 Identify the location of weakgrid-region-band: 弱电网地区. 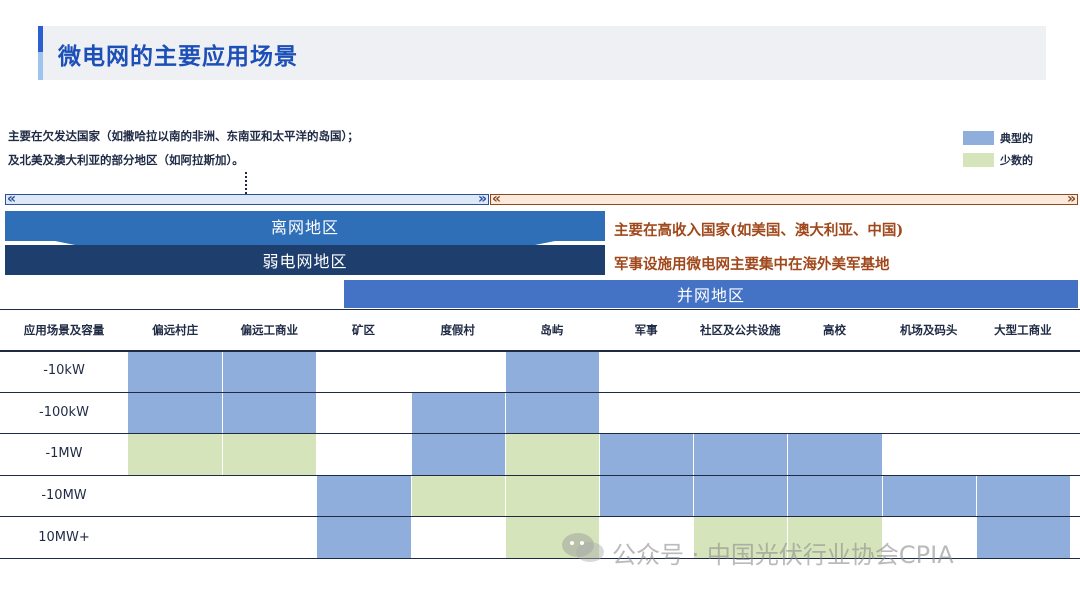
(305, 260).